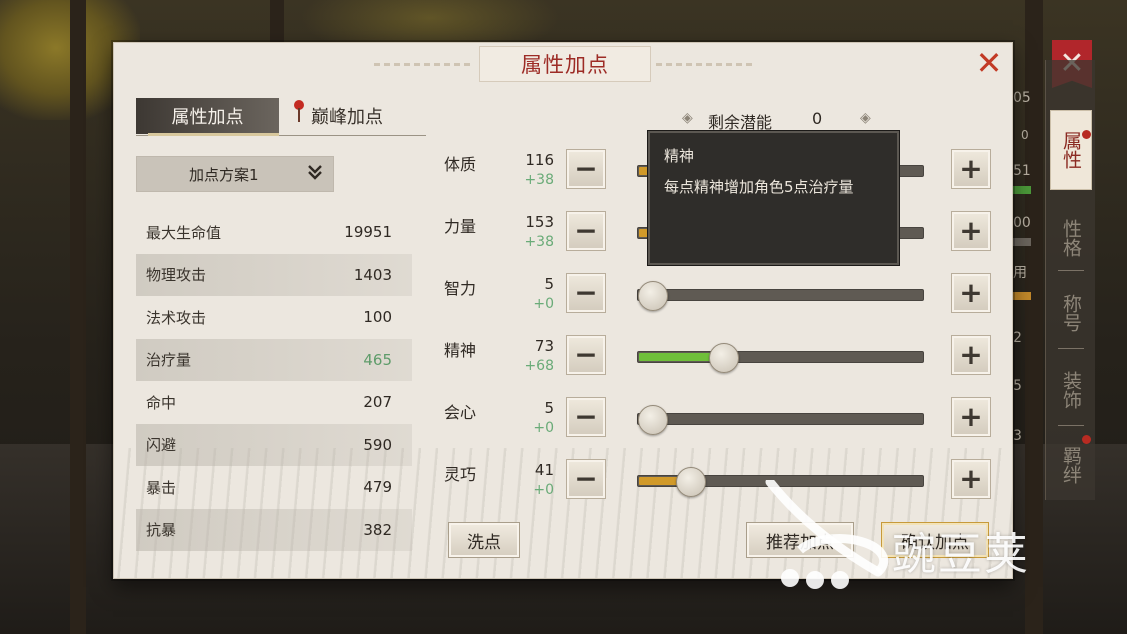 Image resolution: width=1127 pixels, height=634 pixels. What do you see at coordinates (1022, 98) in the screenshot?
I see `hud-peek-value: 05` at bounding box center [1022, 98].